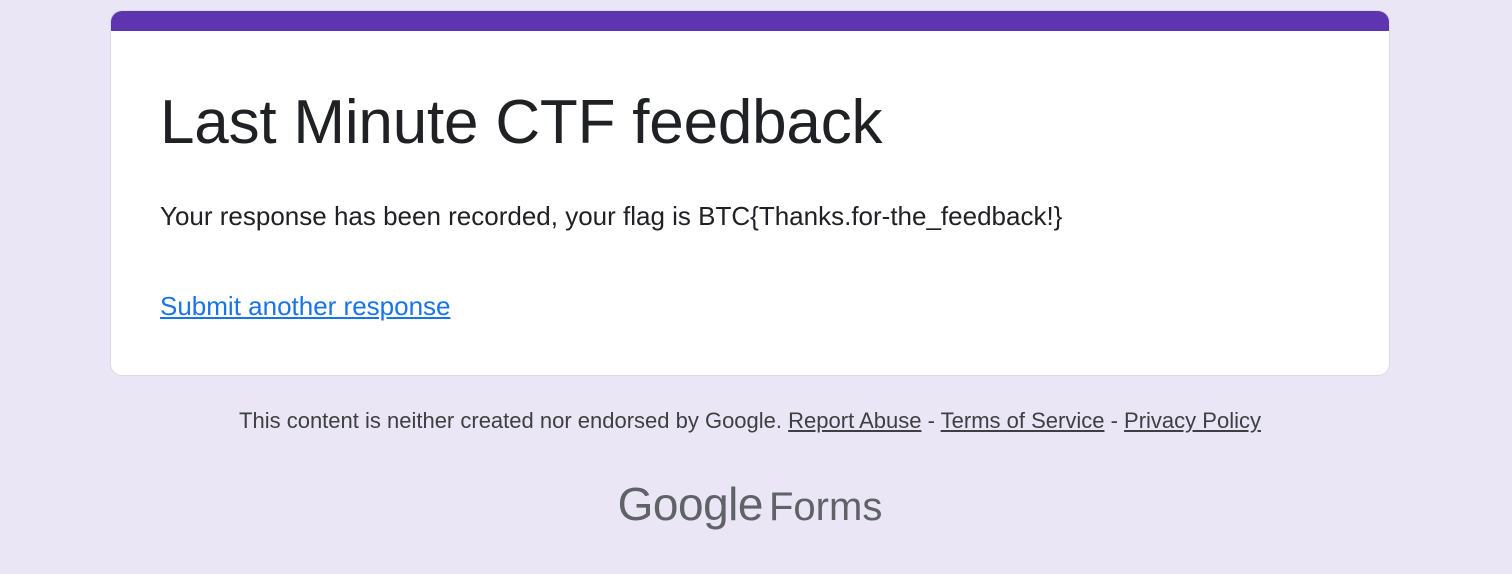  Describe the element at coordinates (1023, 420) in the screenshot. I see `terms-of-service-link: Terms of Service` at that location.